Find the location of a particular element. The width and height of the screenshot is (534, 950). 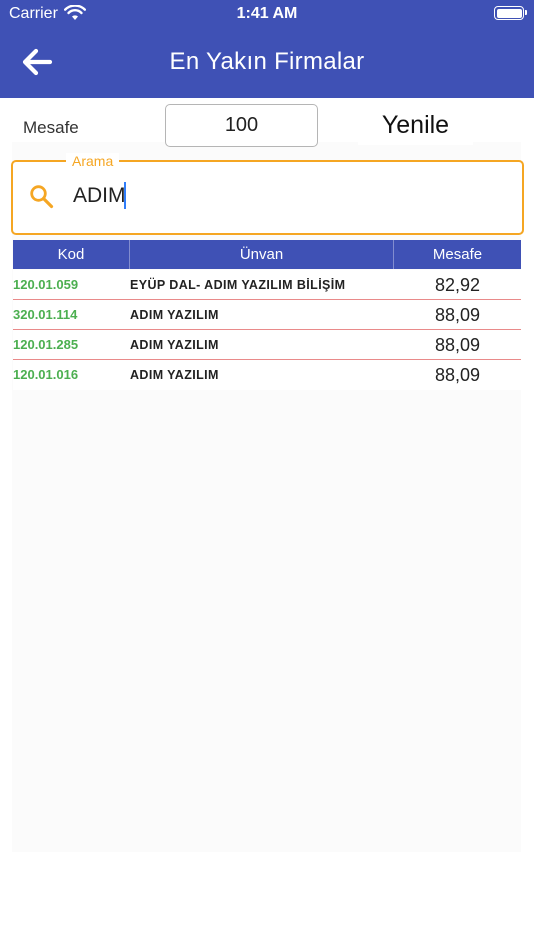

row-code: 120.01.016 is located at coordinates (46, 374).